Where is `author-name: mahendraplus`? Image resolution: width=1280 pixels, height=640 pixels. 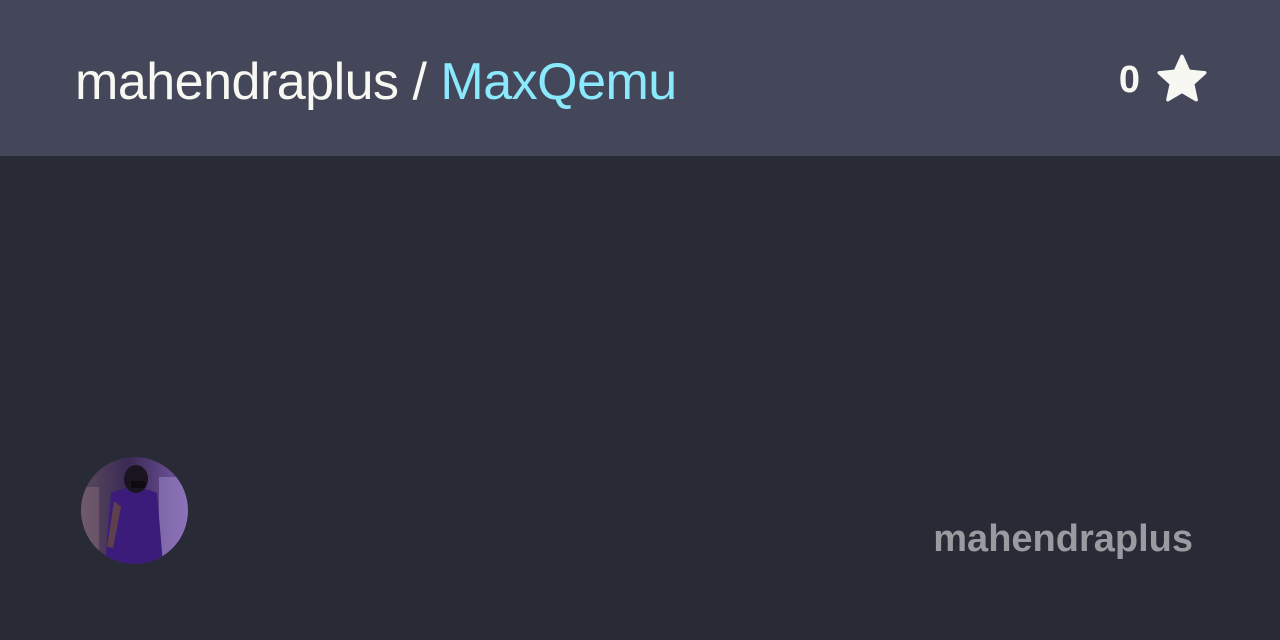 author-name: mahendraplus is located at coordinates (1063, 539).